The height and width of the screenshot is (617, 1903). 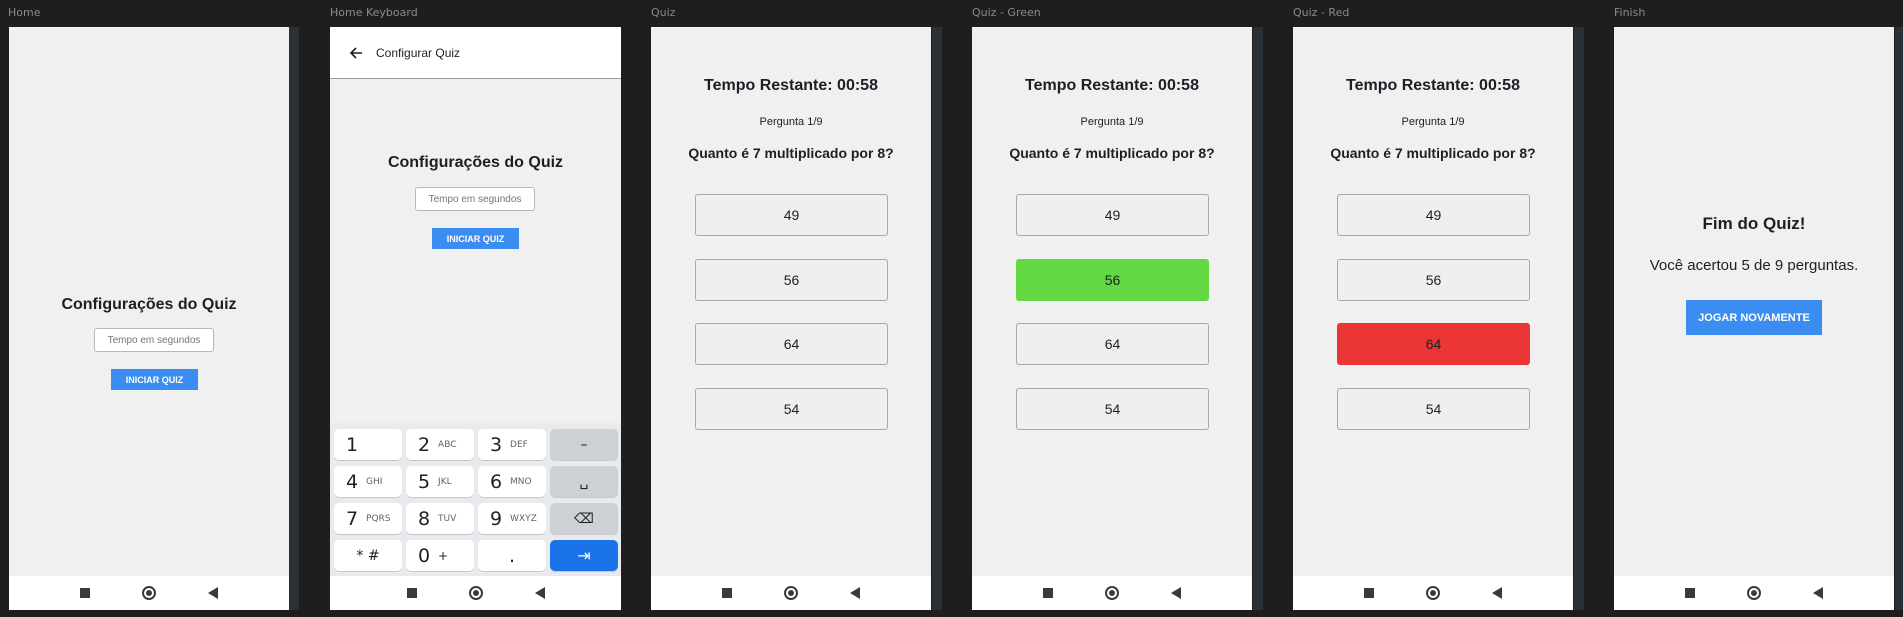 What do you see at coordinates (1754, 317) in the screenshot?
I see `play-again-button: JOGAR NOVAMENTE` at bounding box center [1754, 317].